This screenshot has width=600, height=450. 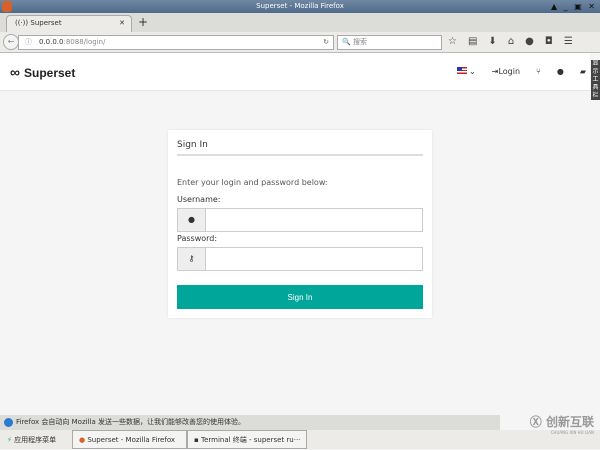 I want to click on side-toolbar-toggle: 显示工具栏, so click(x=595, y=80).